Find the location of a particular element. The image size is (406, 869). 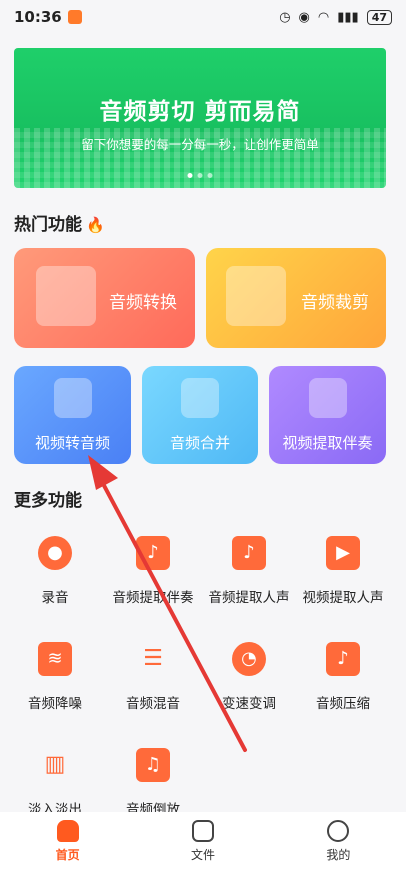

tool-label: 音频提取伴奏 is located at coordinates (153, 598).